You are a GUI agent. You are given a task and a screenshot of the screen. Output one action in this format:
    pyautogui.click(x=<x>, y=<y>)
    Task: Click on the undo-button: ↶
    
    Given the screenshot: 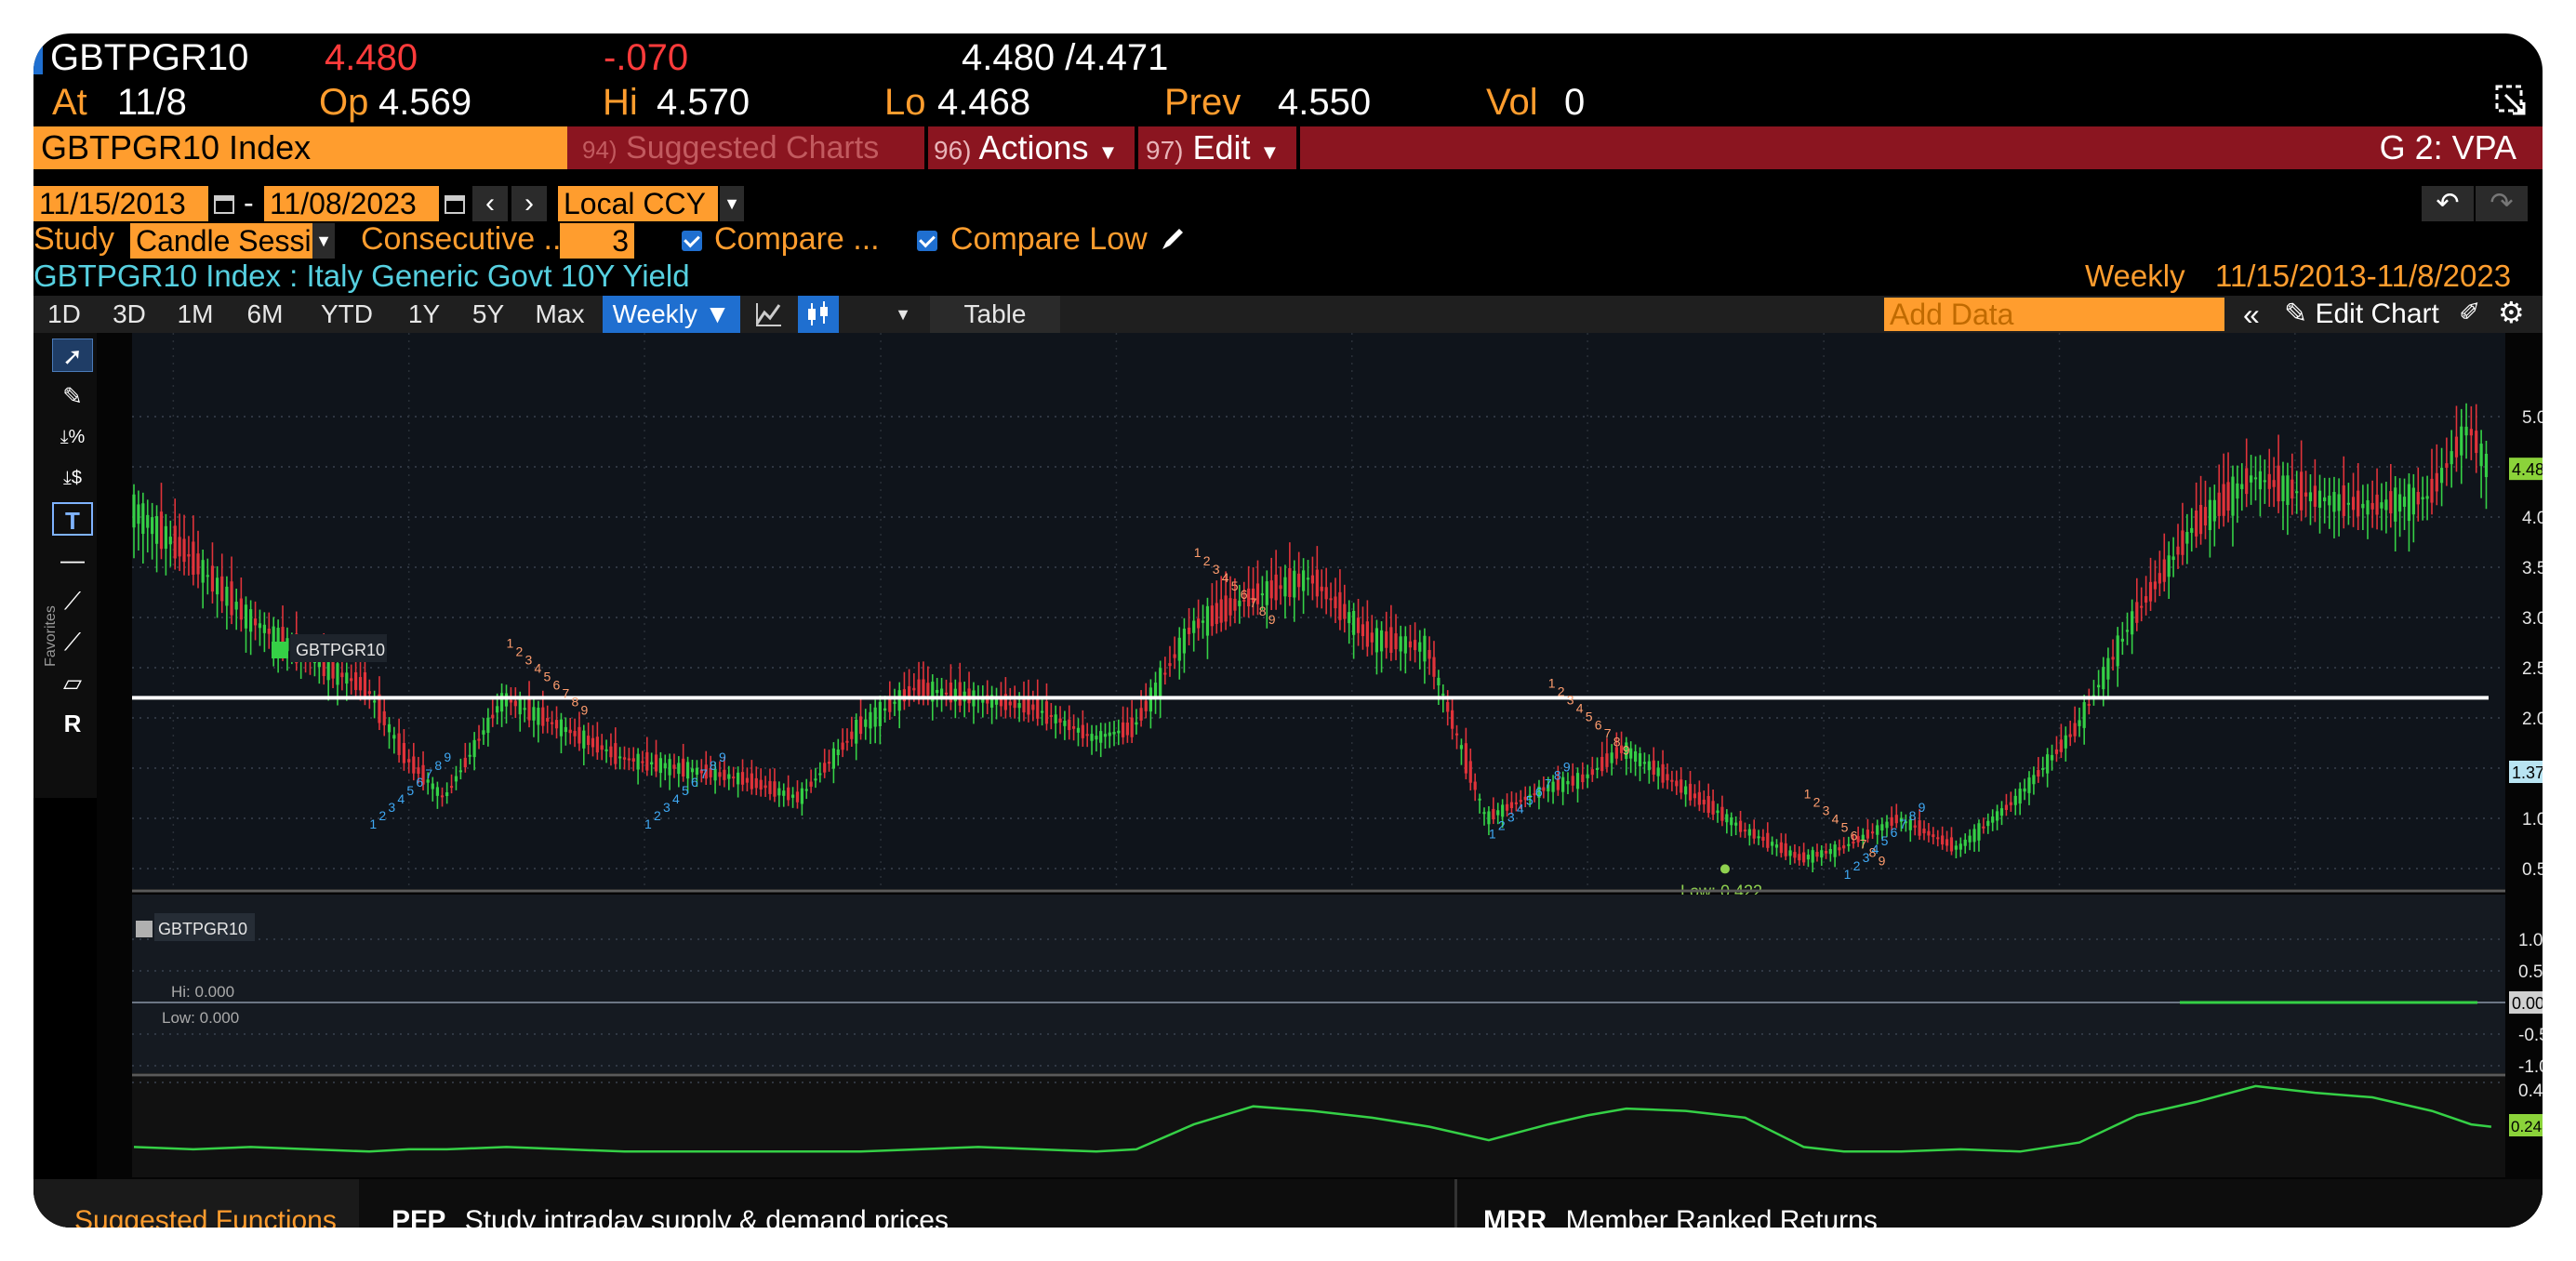 What is the action you would take?
    pyautogui.click(x=2448, y=203)
    